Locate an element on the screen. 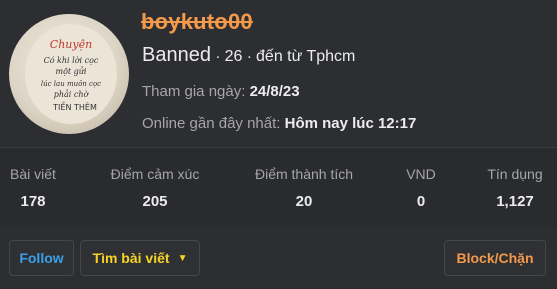  joined-value: 24/8/23 is located at coordinates (274, 91).